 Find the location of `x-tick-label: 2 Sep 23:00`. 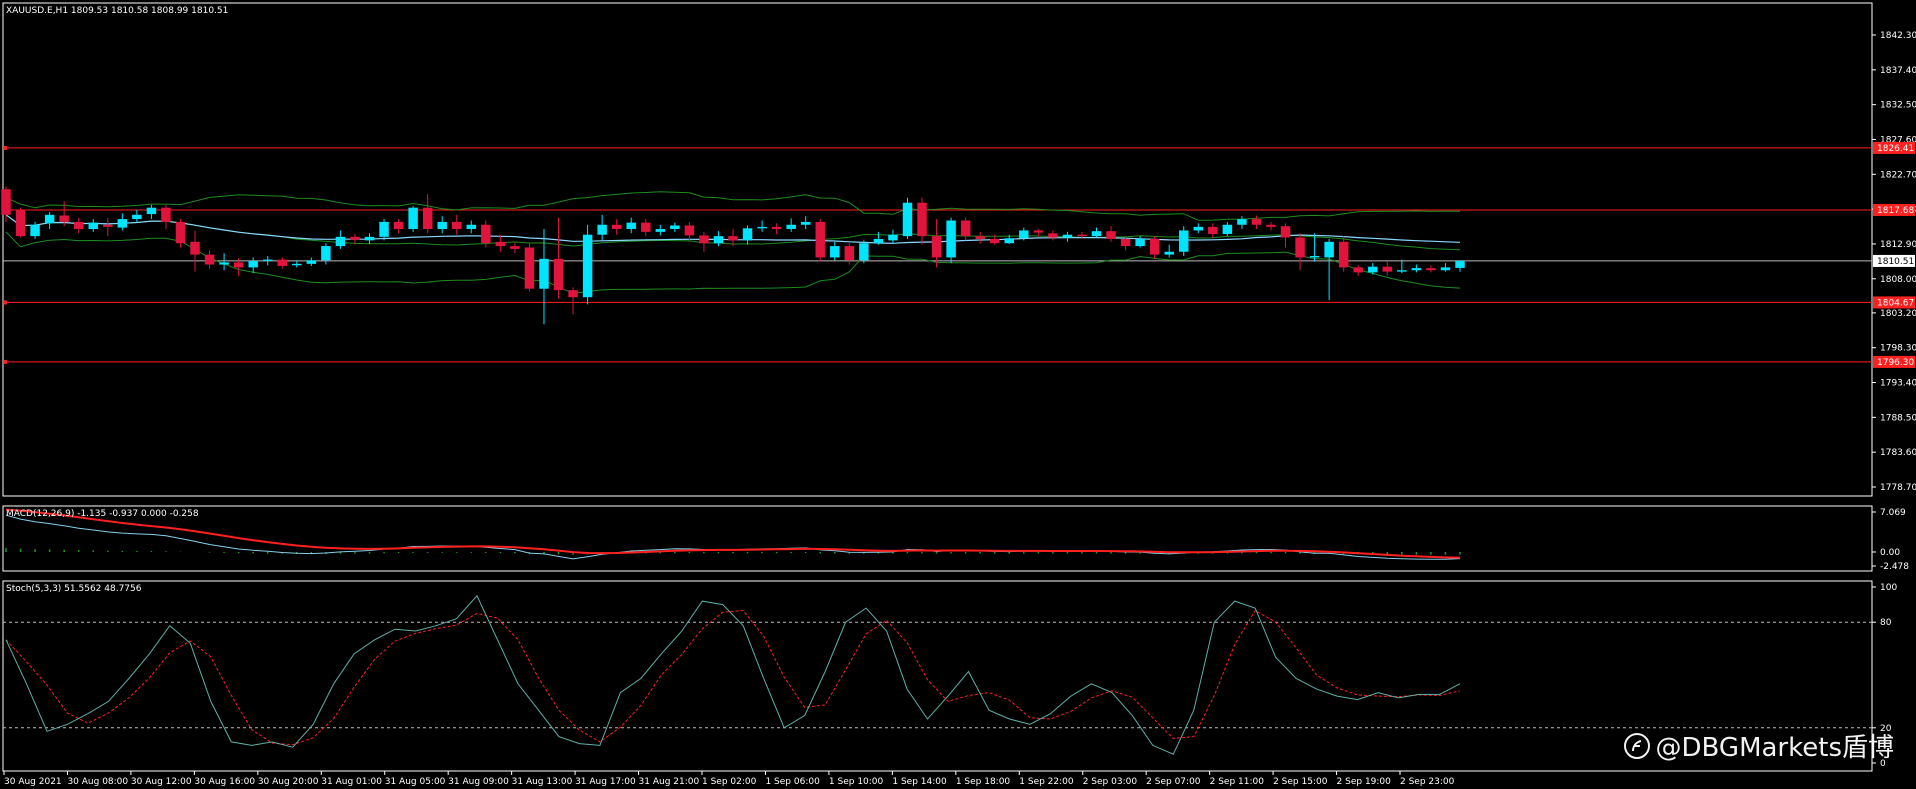

x-tick-label: 2 Sep 23:00 is located at coordinates (1427, 782).